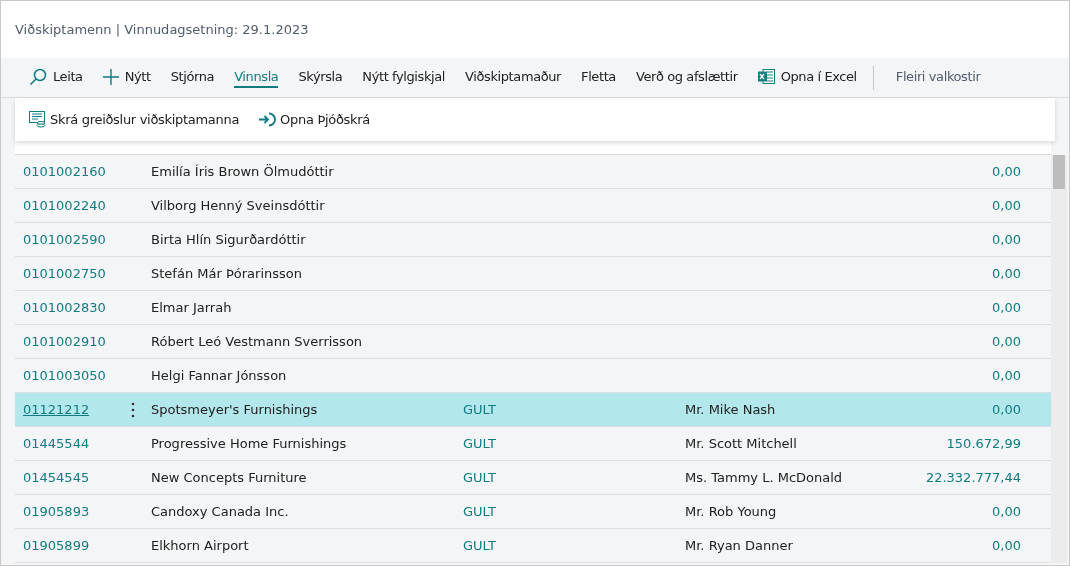 The image size is (1070, 566). What do you see at coordinates (200, 545) in the screenshot?
I see `table-cell: Elkhorn Airport` at bounding box center [200, 545].